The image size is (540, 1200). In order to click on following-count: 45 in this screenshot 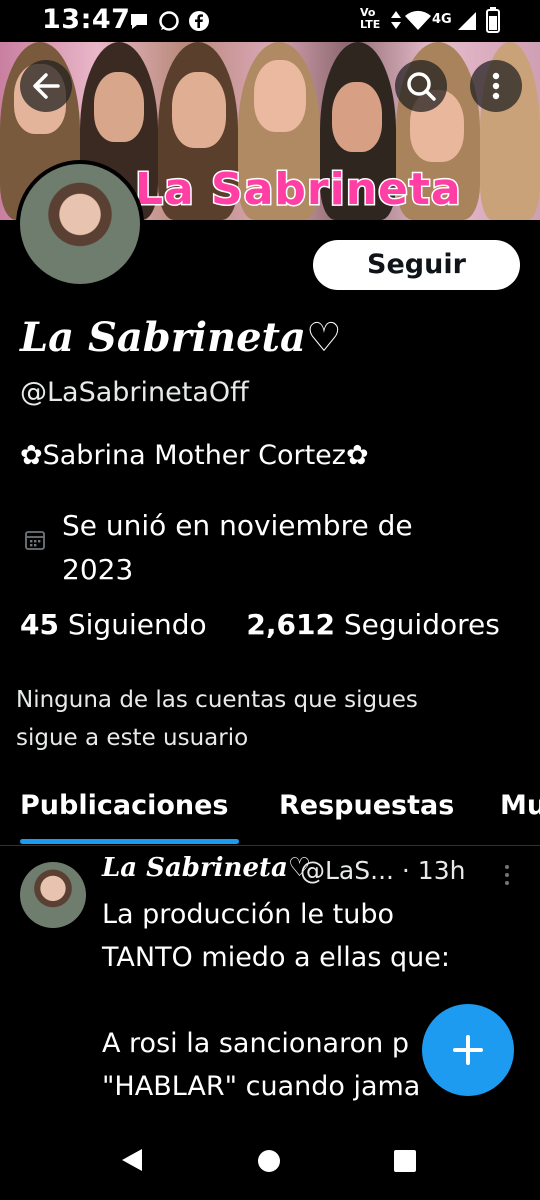, I will do `click(39, 624)`.